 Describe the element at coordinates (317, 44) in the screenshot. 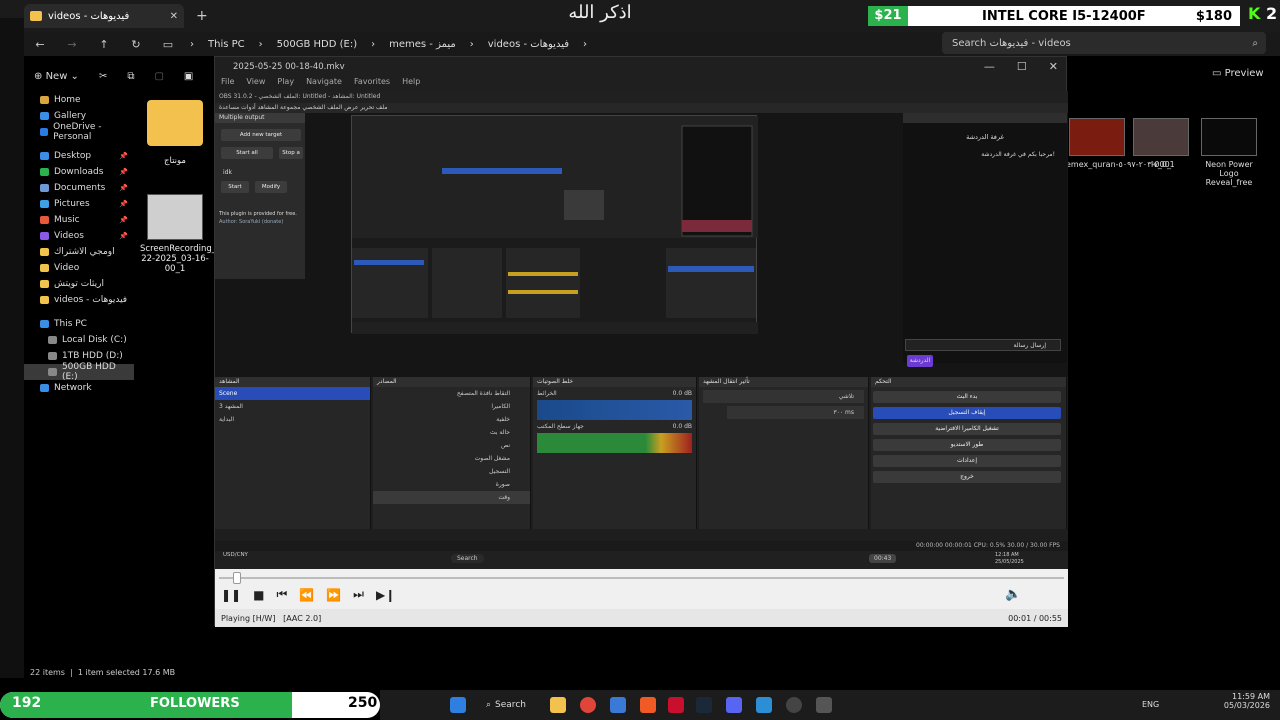

I see `breadcrumb-item: 500GB HDD (E:)` at that location.